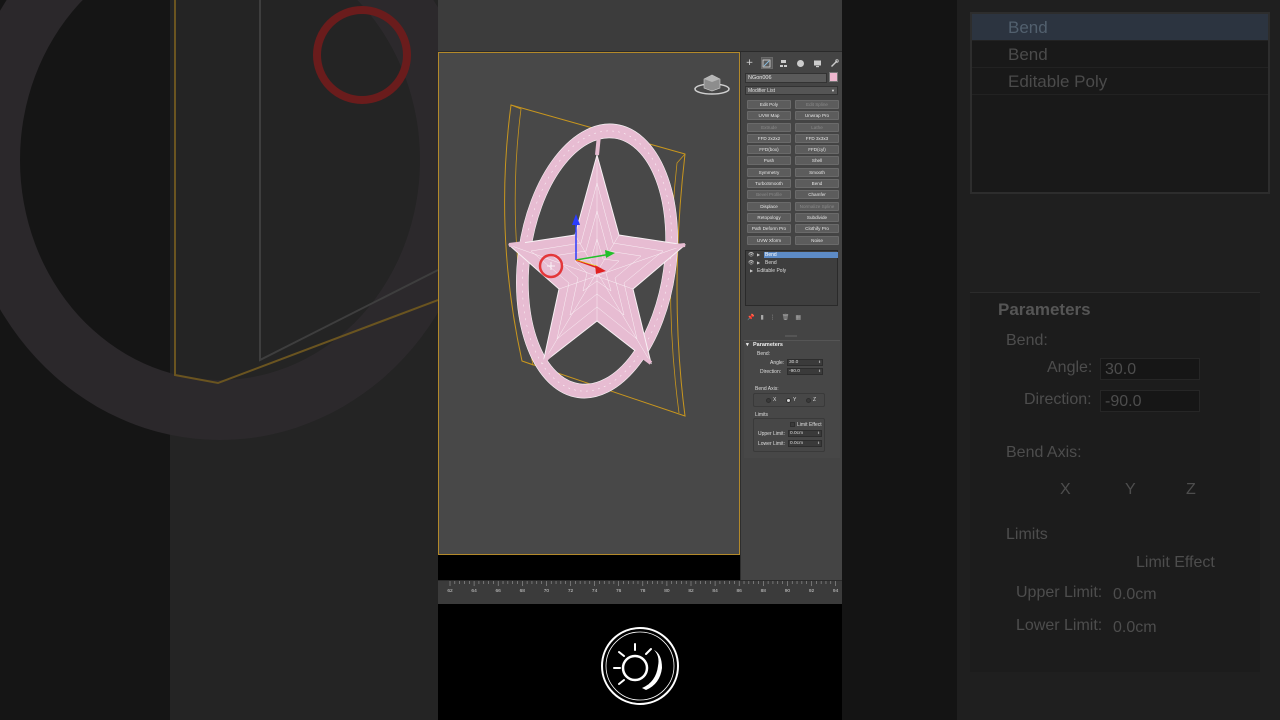 This screenshot has width=1280, height=720. I want to click on modifier-button: UVW Map, so click(769, 116).